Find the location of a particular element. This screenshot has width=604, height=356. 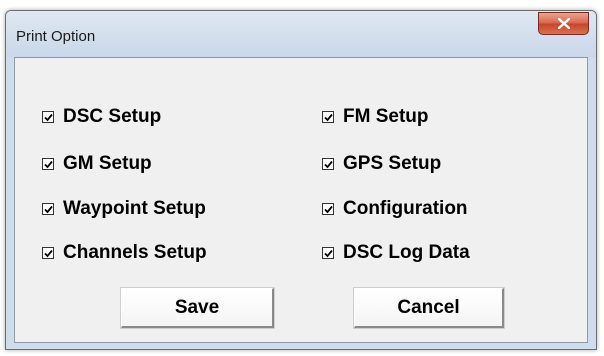

channels-setup-checkbox is located at coordinates (48, 253).